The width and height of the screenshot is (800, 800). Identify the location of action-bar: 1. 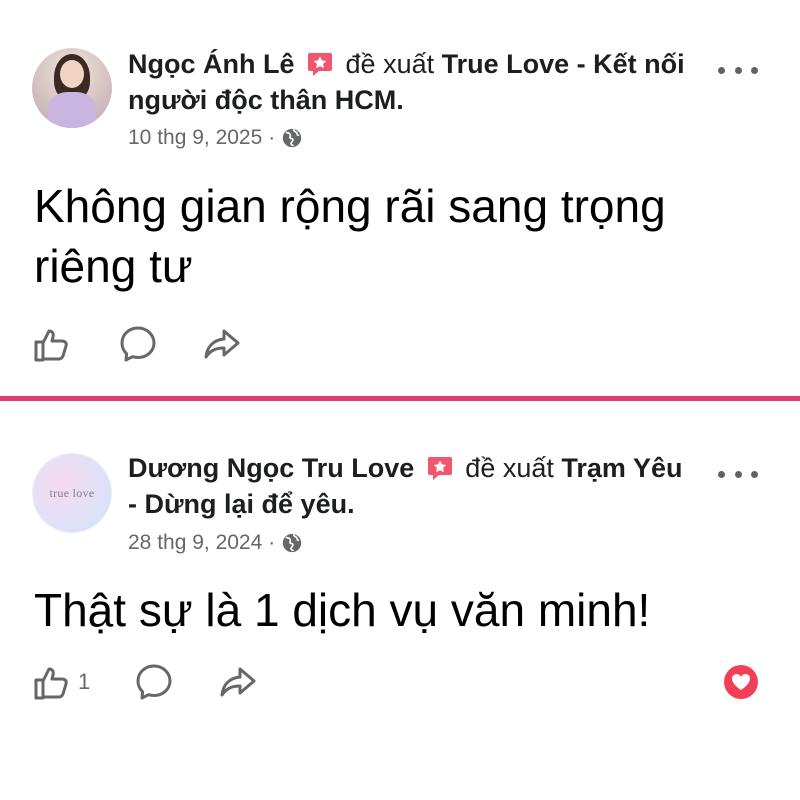
(145, 682).